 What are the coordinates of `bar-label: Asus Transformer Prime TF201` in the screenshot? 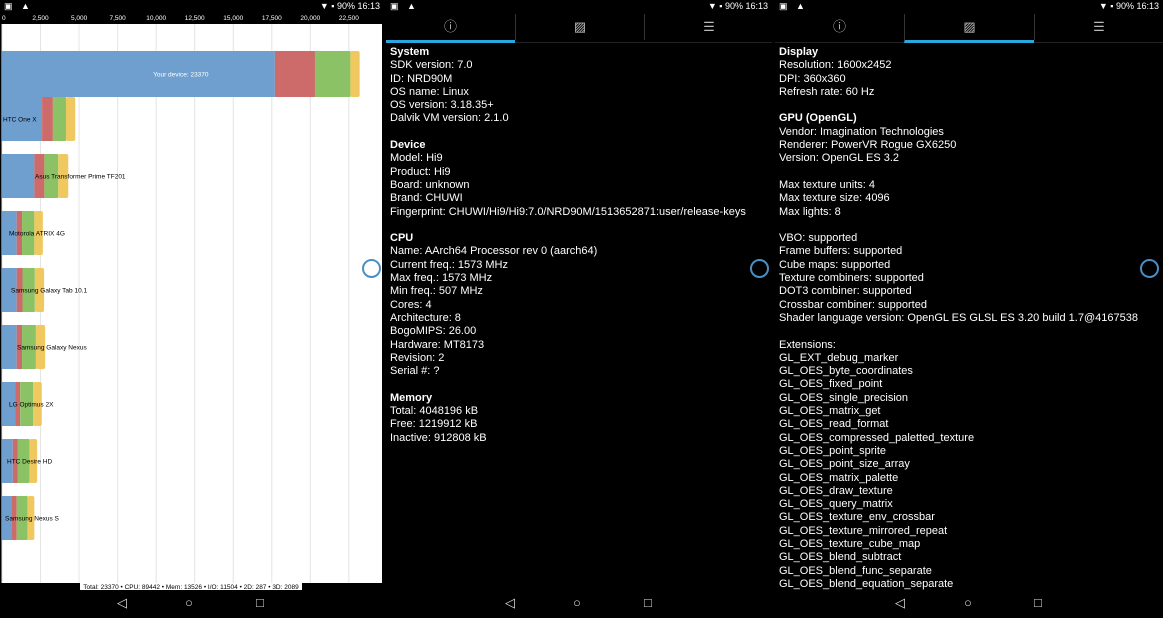 It's located at (80, 177).